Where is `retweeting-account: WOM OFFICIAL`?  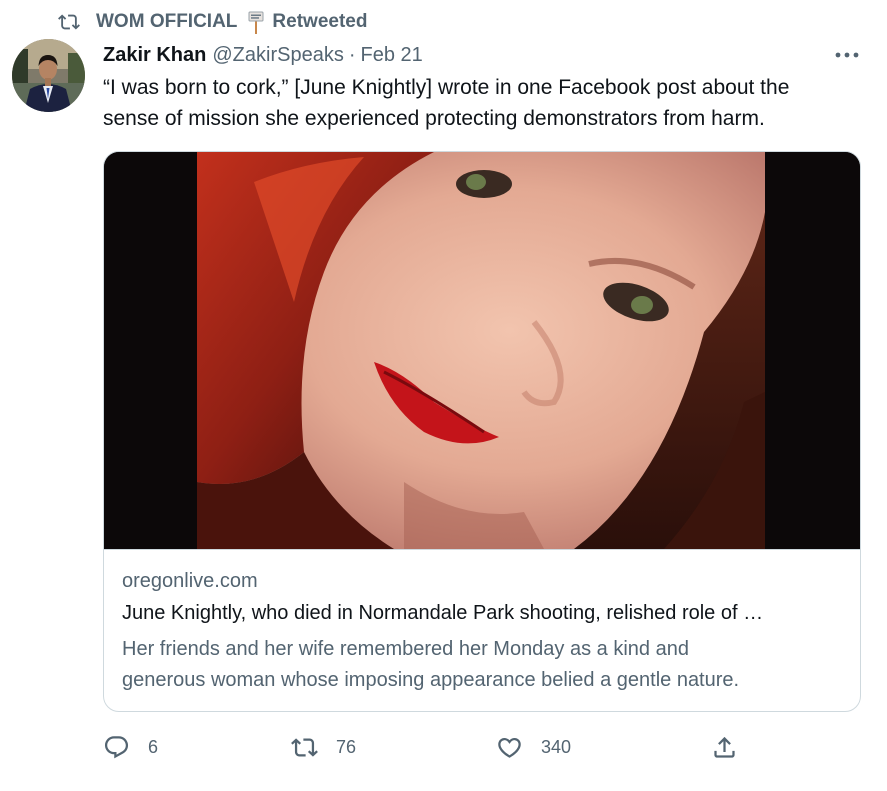 retweeting-account: WOM OFFICIAL is located at coordinates (166, 22).